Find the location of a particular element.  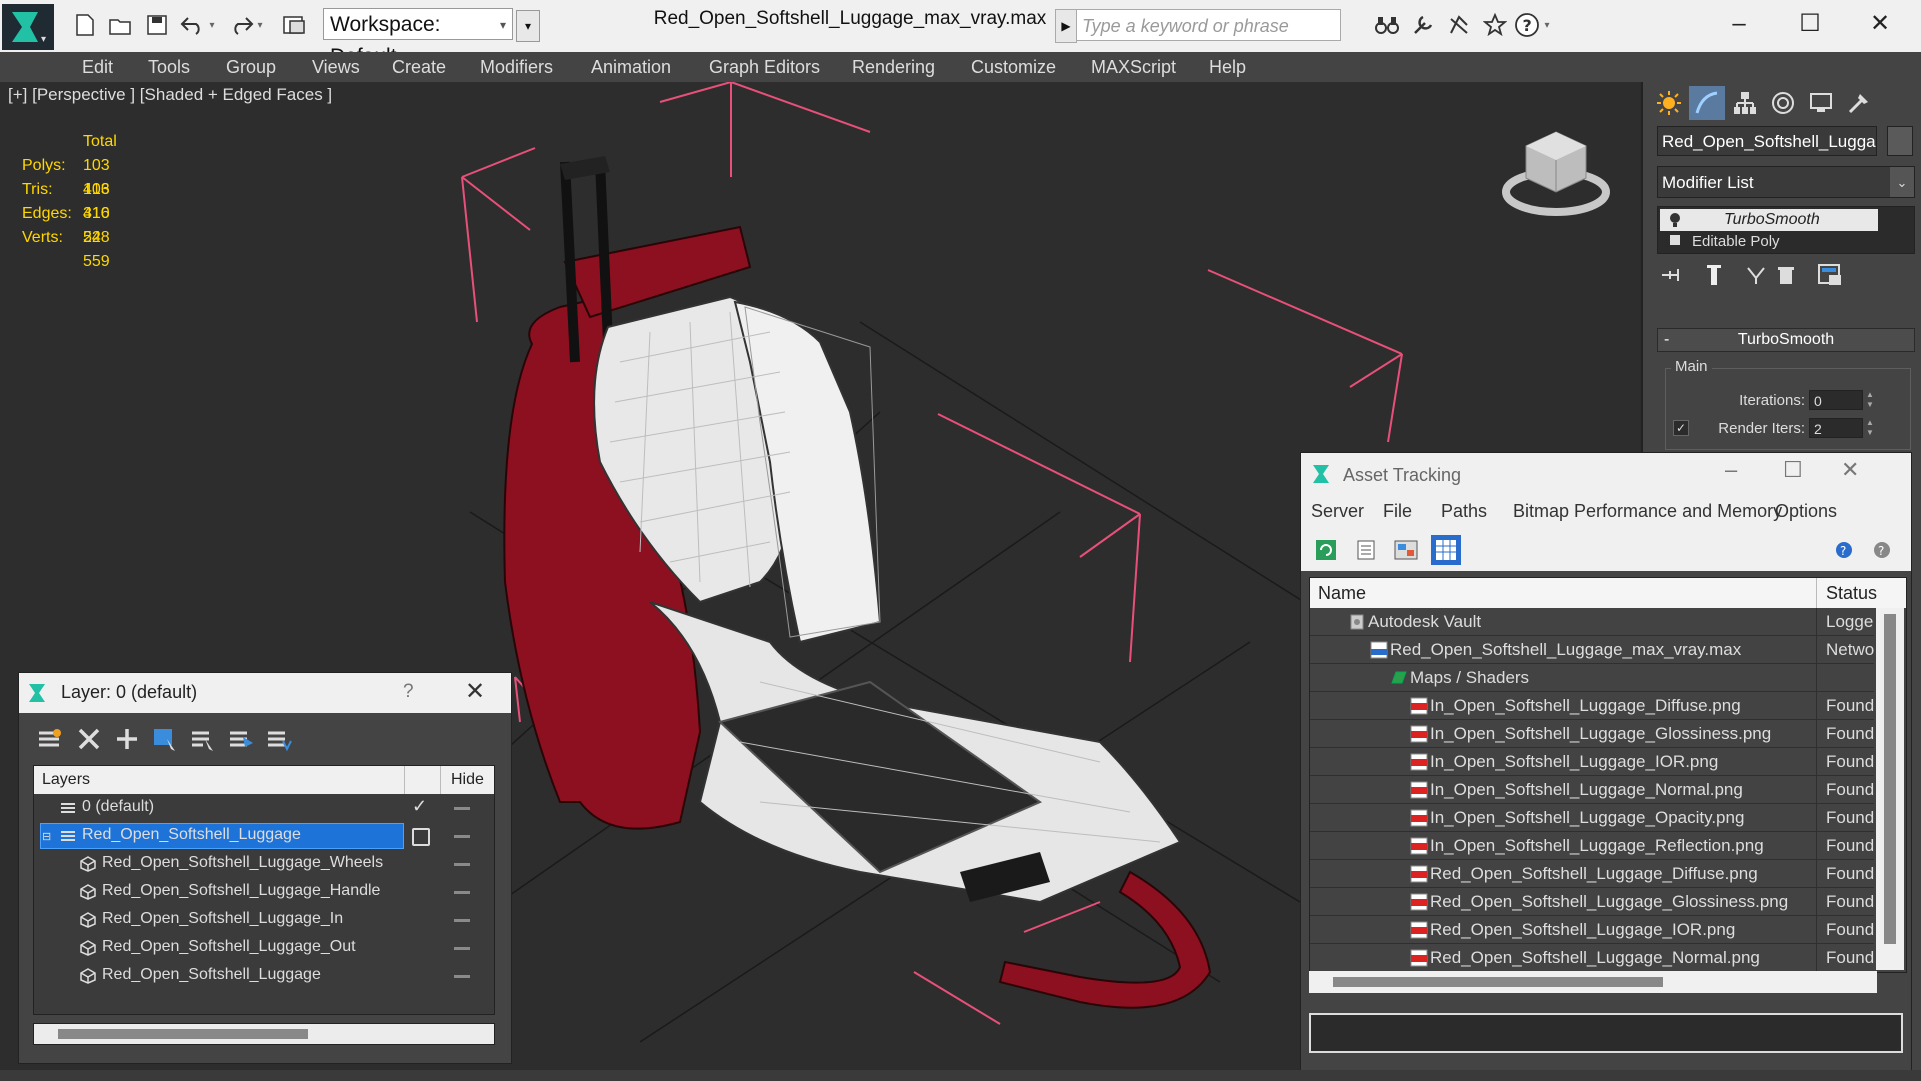

refresh-icon is located at coordinates (1326, 550).